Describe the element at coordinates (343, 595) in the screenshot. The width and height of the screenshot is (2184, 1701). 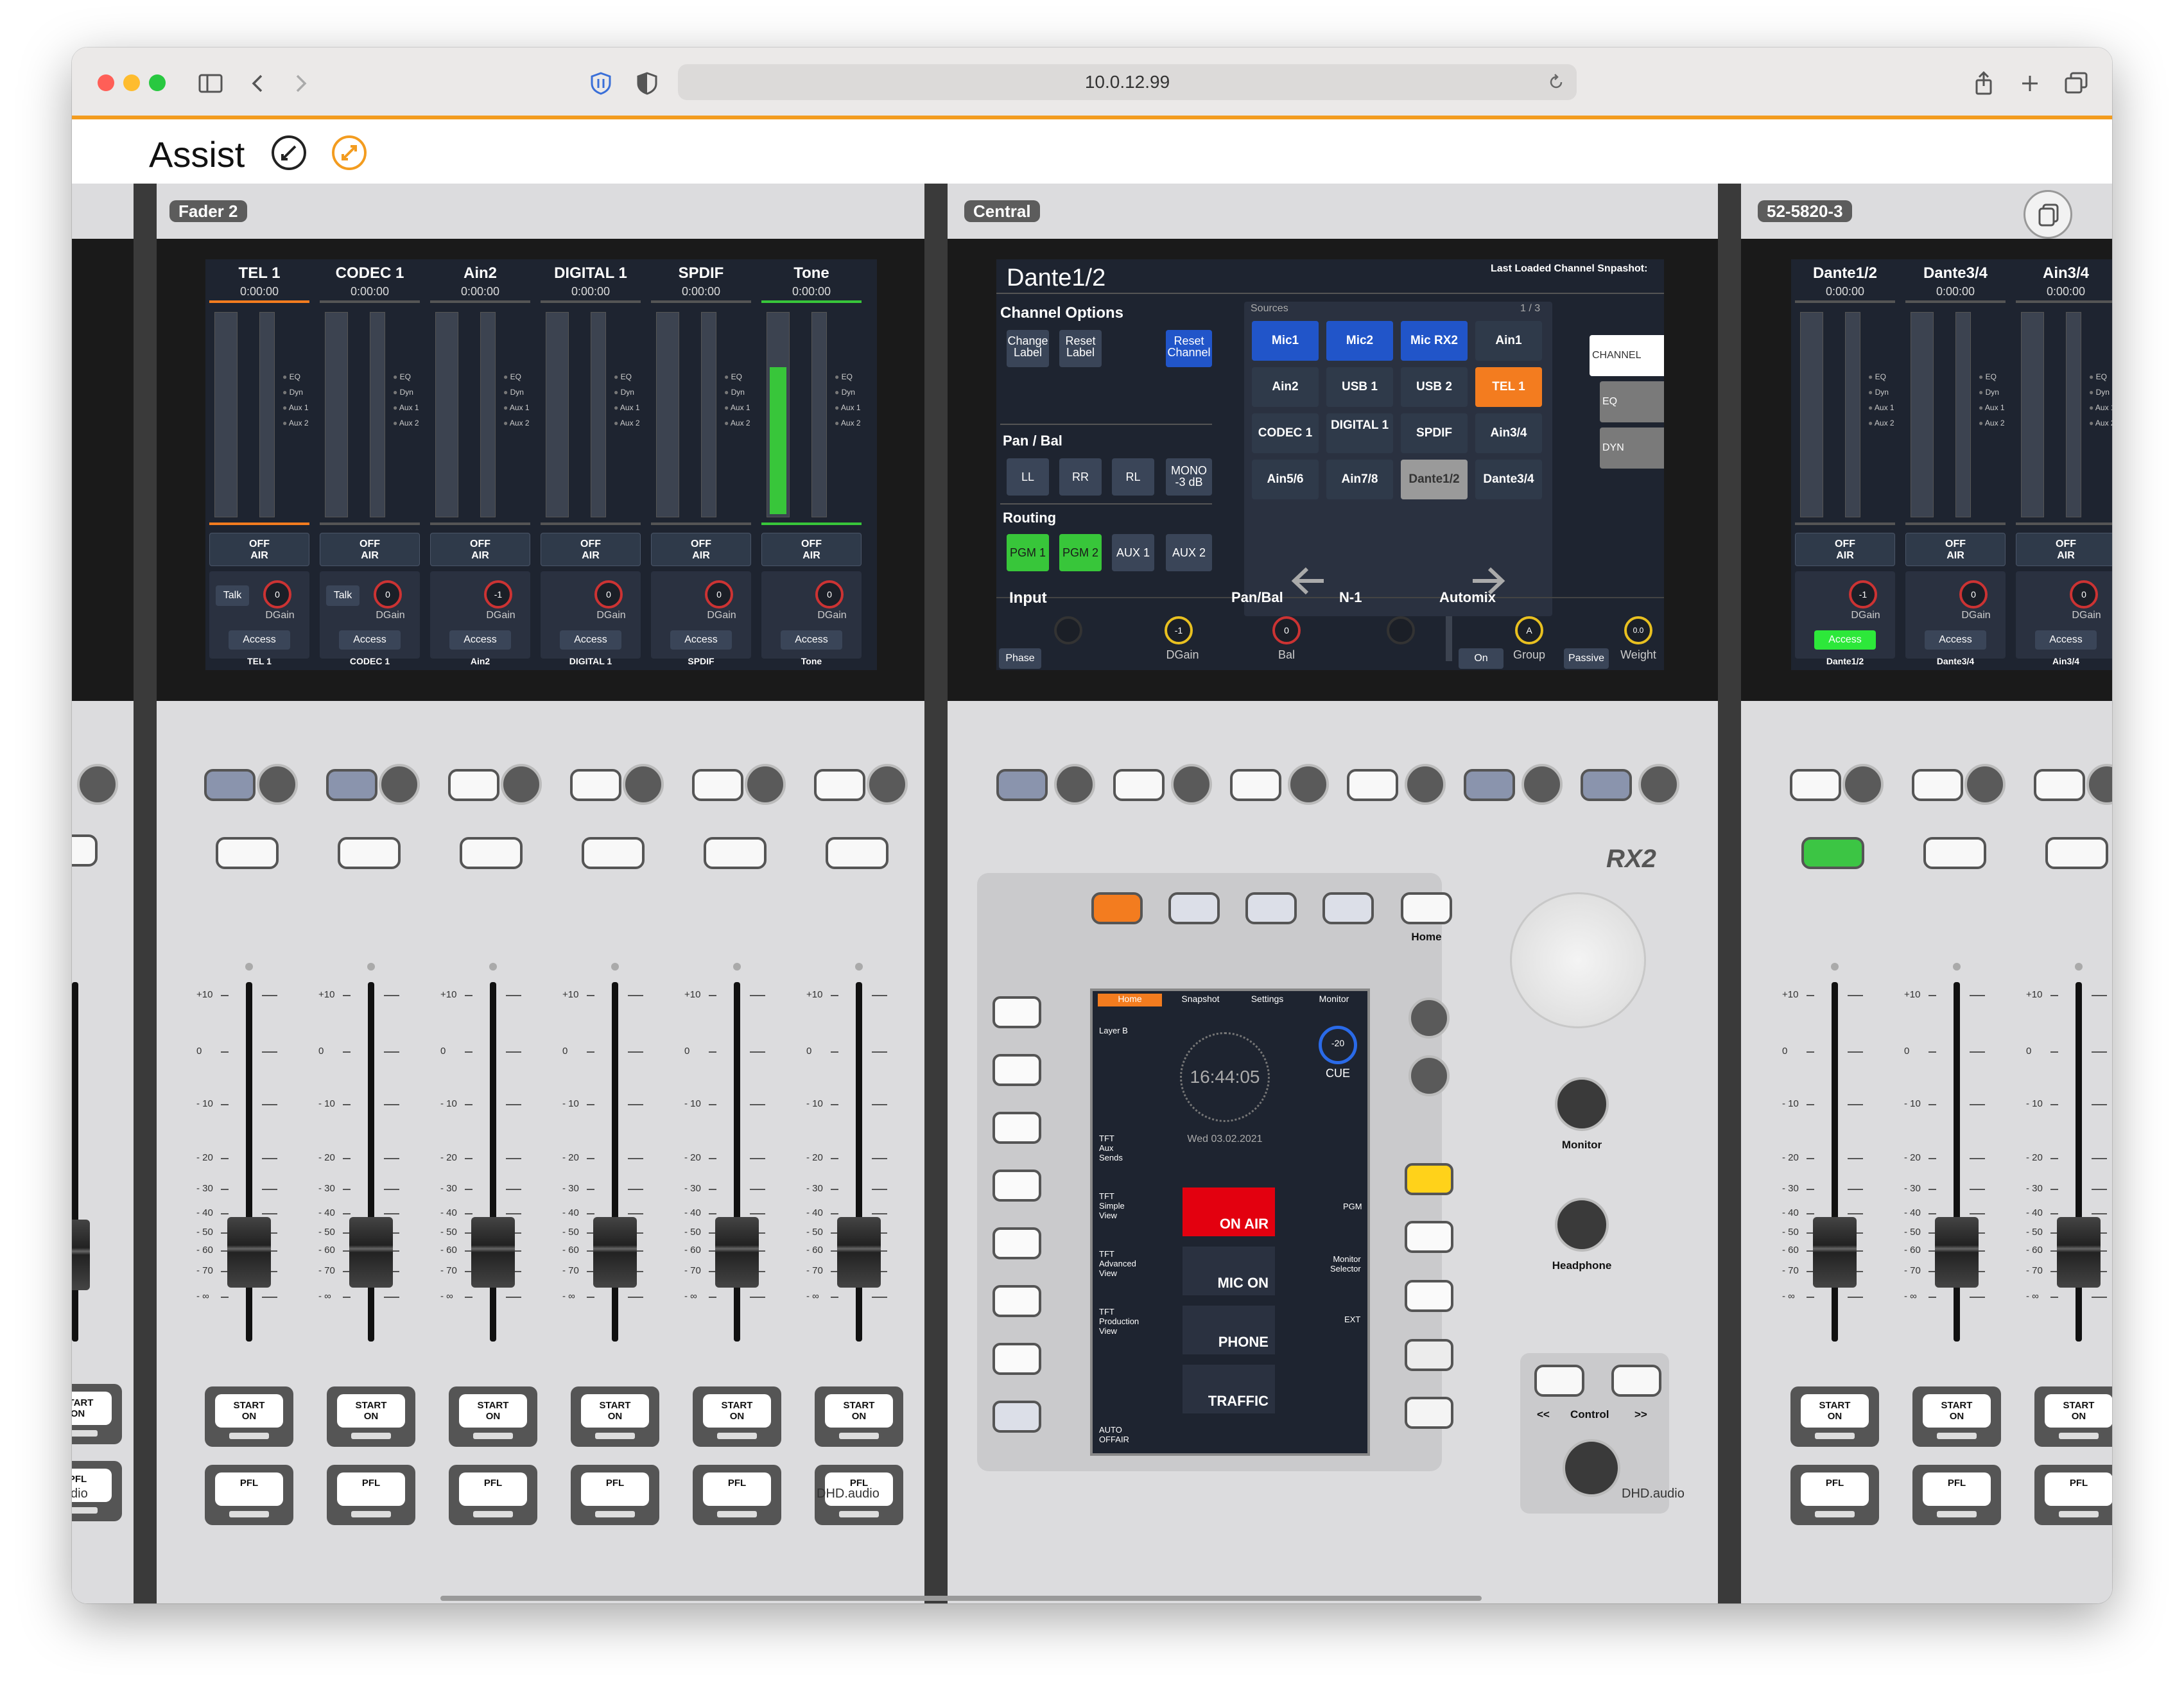
I see `talk-button: Talk` at that location.